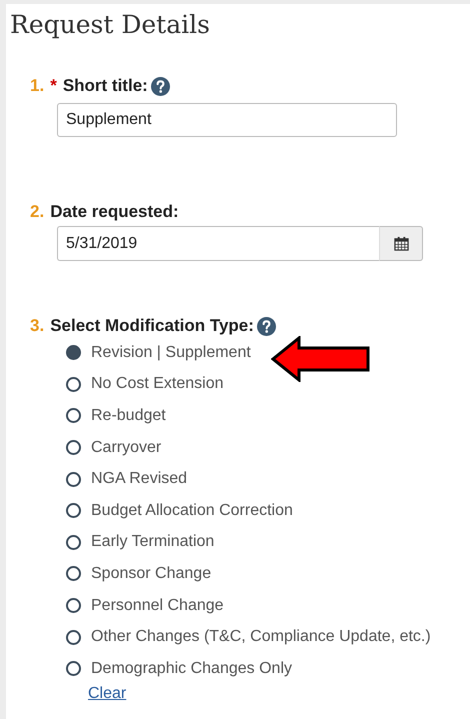 This screenshot has width=470, height=719. What do you see at coordinates (107, 693) in the screenshot?
I see `clear-link: Clear` at bounding box center [107, 693].